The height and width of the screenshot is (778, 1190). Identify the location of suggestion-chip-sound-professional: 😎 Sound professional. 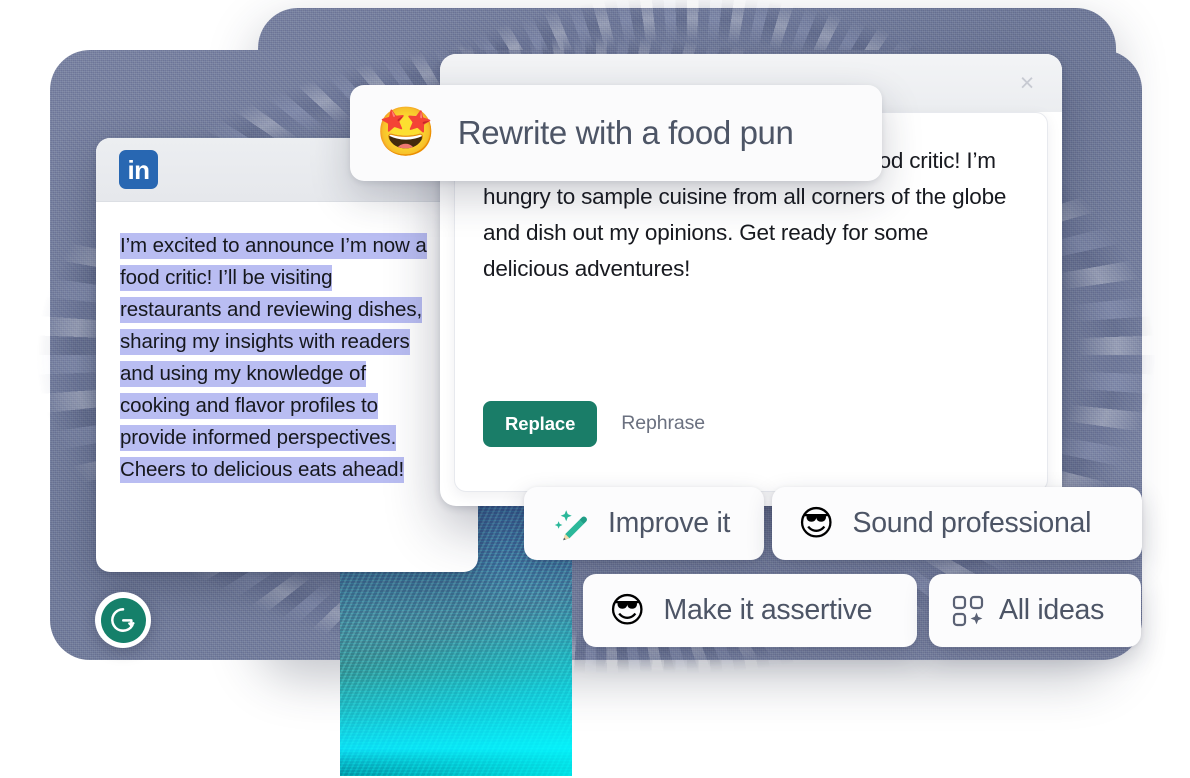
(957, 523).